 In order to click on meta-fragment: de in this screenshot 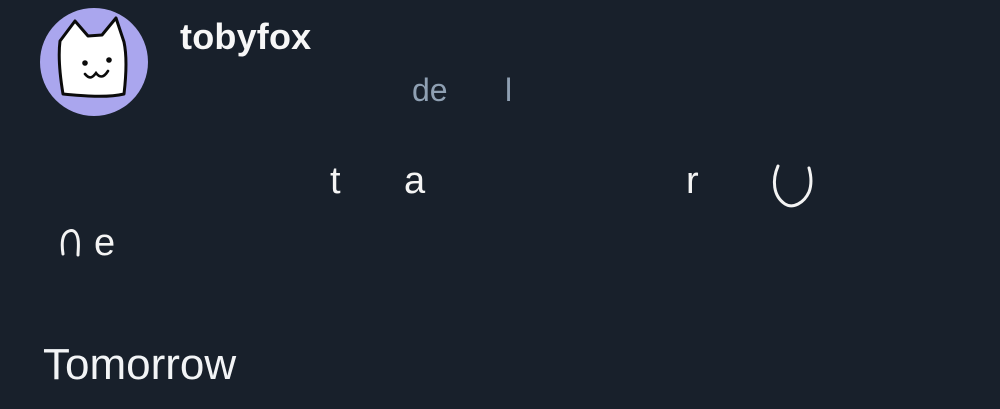, I will do `click(430, 90)`.